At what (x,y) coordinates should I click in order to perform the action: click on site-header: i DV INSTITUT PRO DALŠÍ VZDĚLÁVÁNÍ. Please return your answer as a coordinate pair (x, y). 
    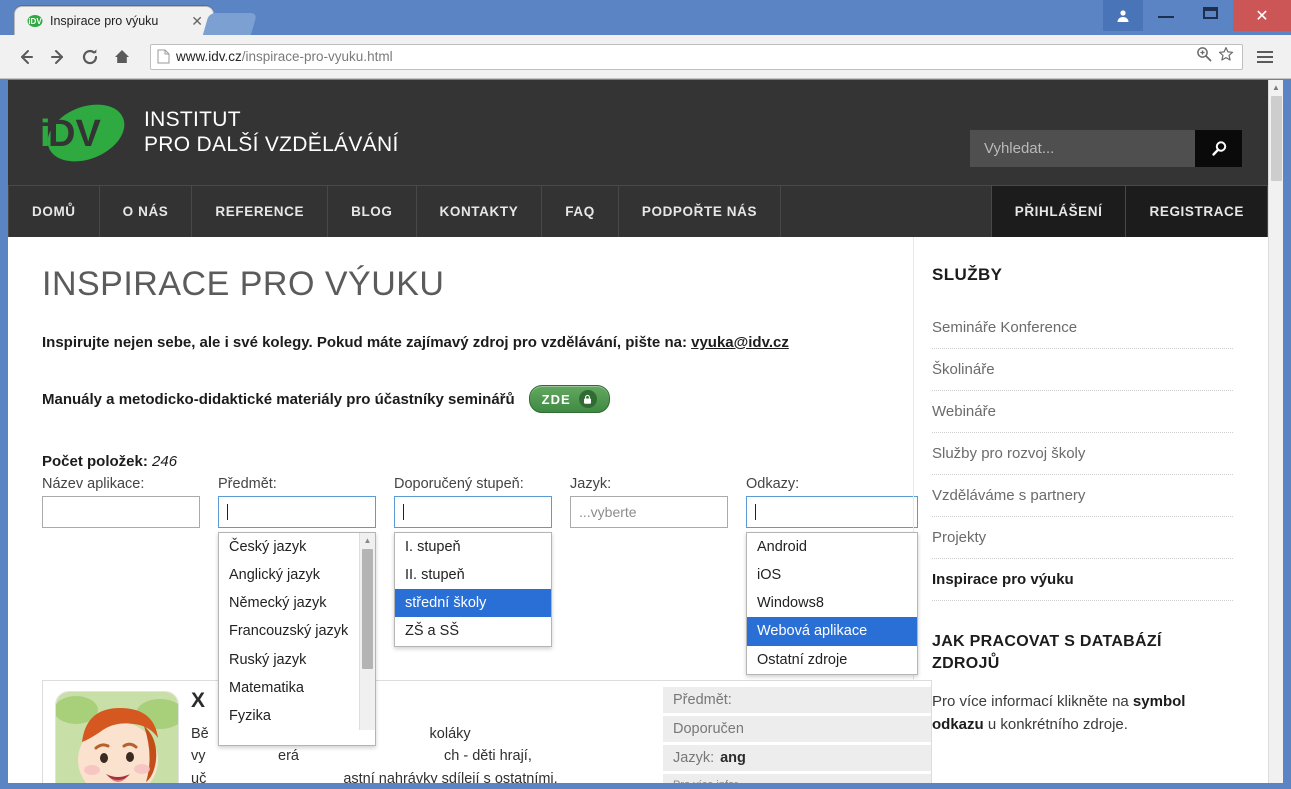
    Looking at the image, I should click on (638, 132).